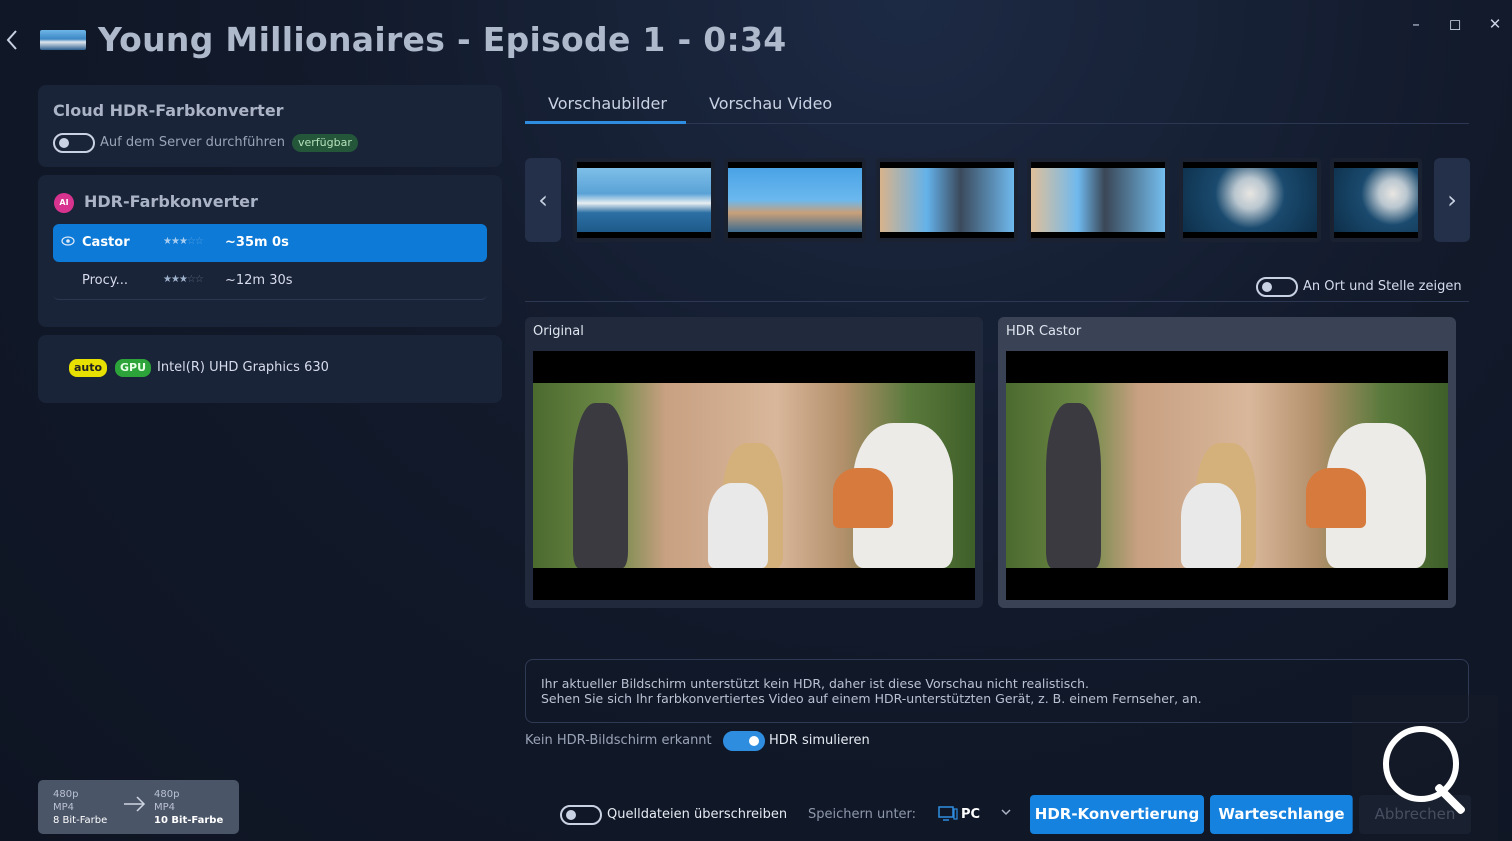  Describe the element at coordinates (819, 740) in the screenshot. I see `simulate-hdr-label: HDR simulieren` at that location.